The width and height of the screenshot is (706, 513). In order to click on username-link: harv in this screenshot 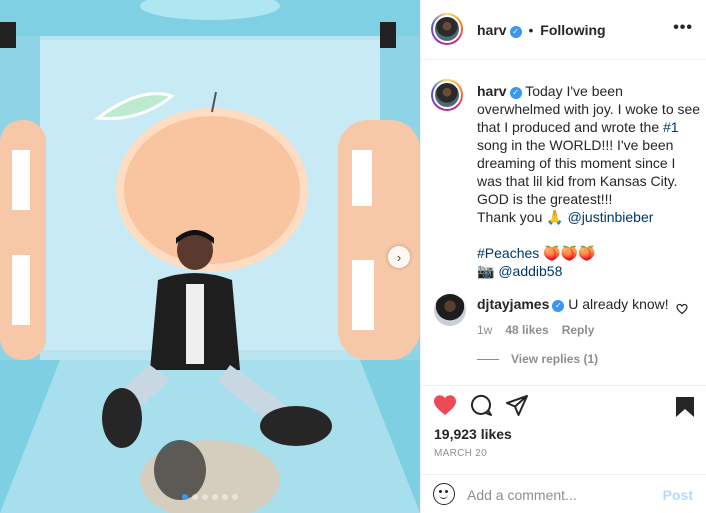, I will do `click(492, 30)`.